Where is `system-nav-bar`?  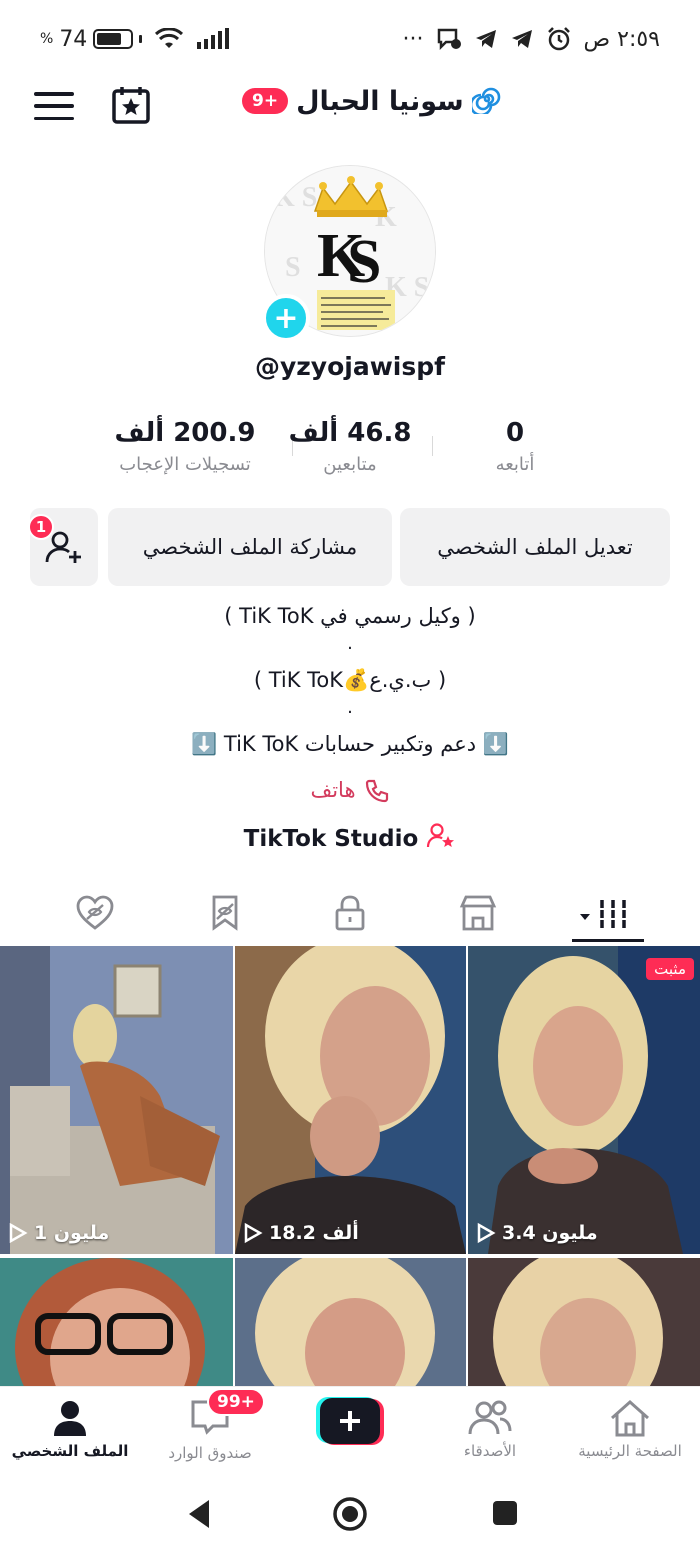 system-nav-bar is located at coordinates (350, 1513).